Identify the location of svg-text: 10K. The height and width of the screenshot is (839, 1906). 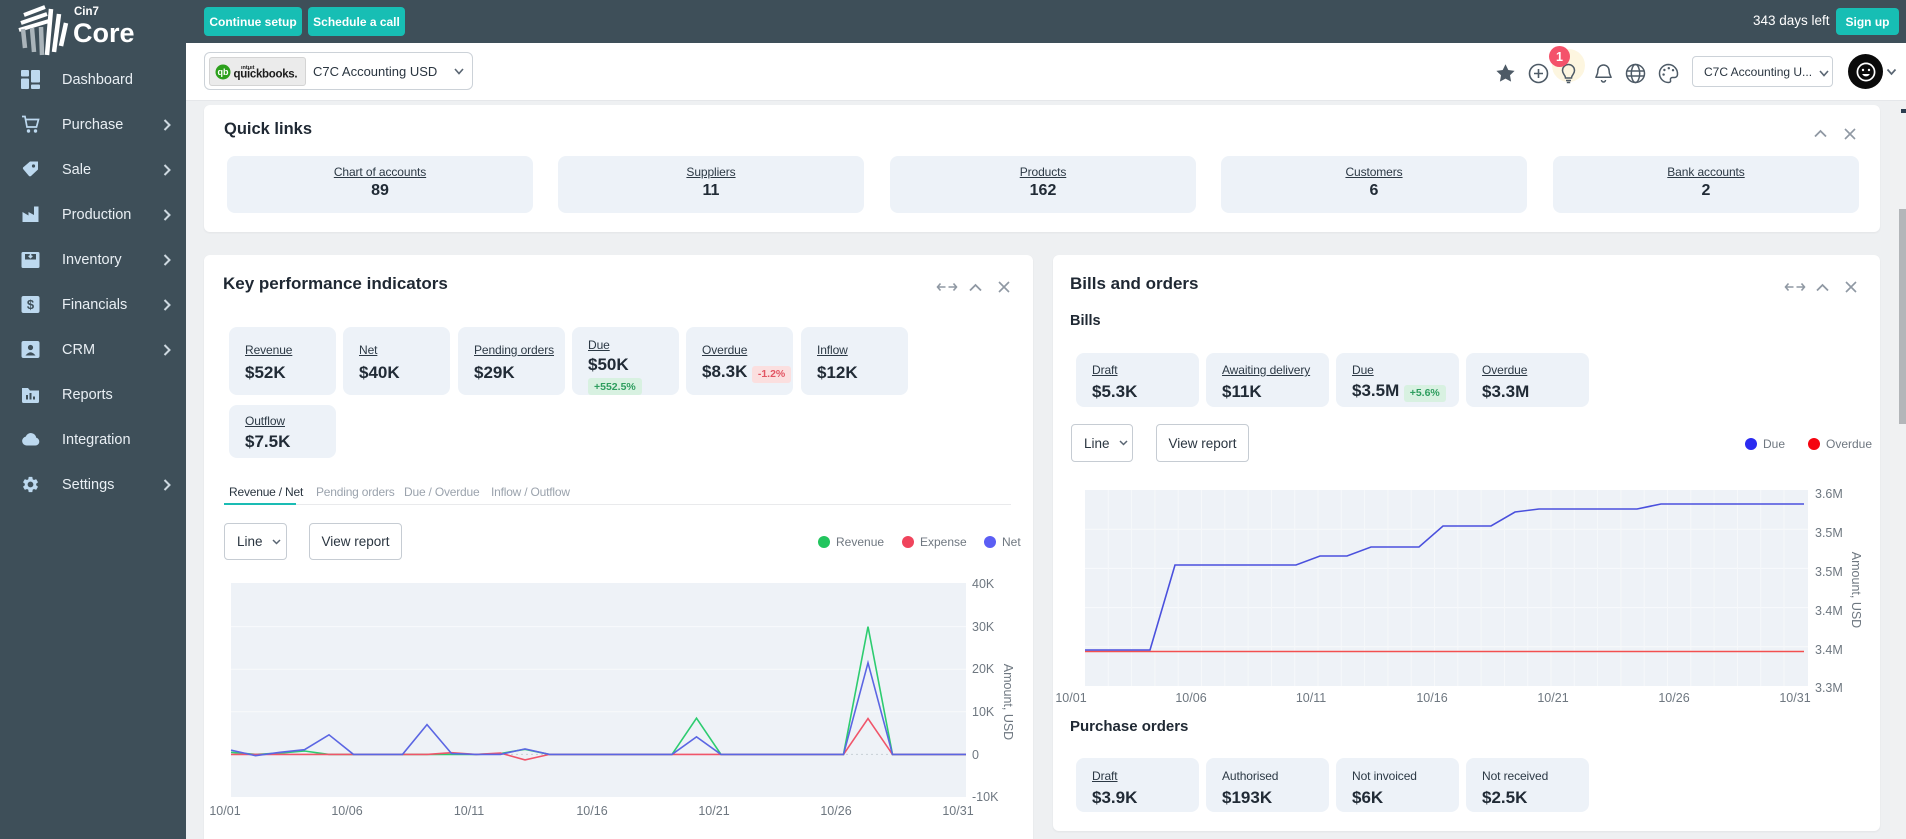
(983, 712).